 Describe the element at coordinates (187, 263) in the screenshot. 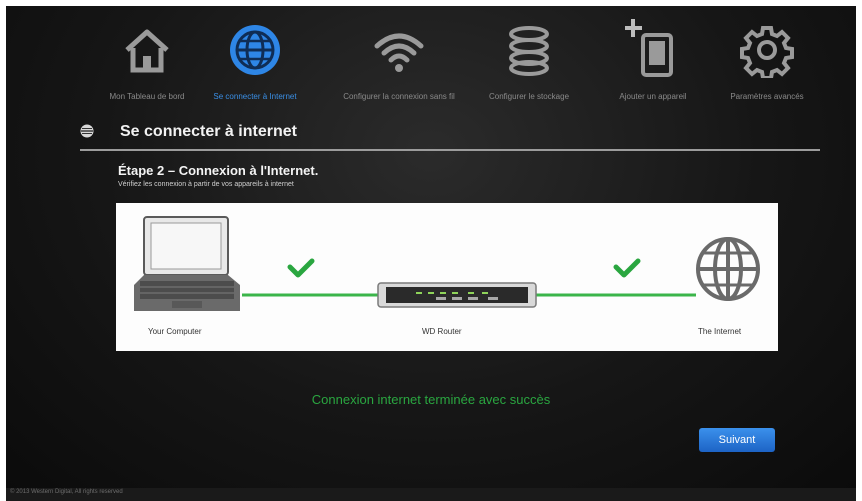

I see `laptop-icon` at that location.